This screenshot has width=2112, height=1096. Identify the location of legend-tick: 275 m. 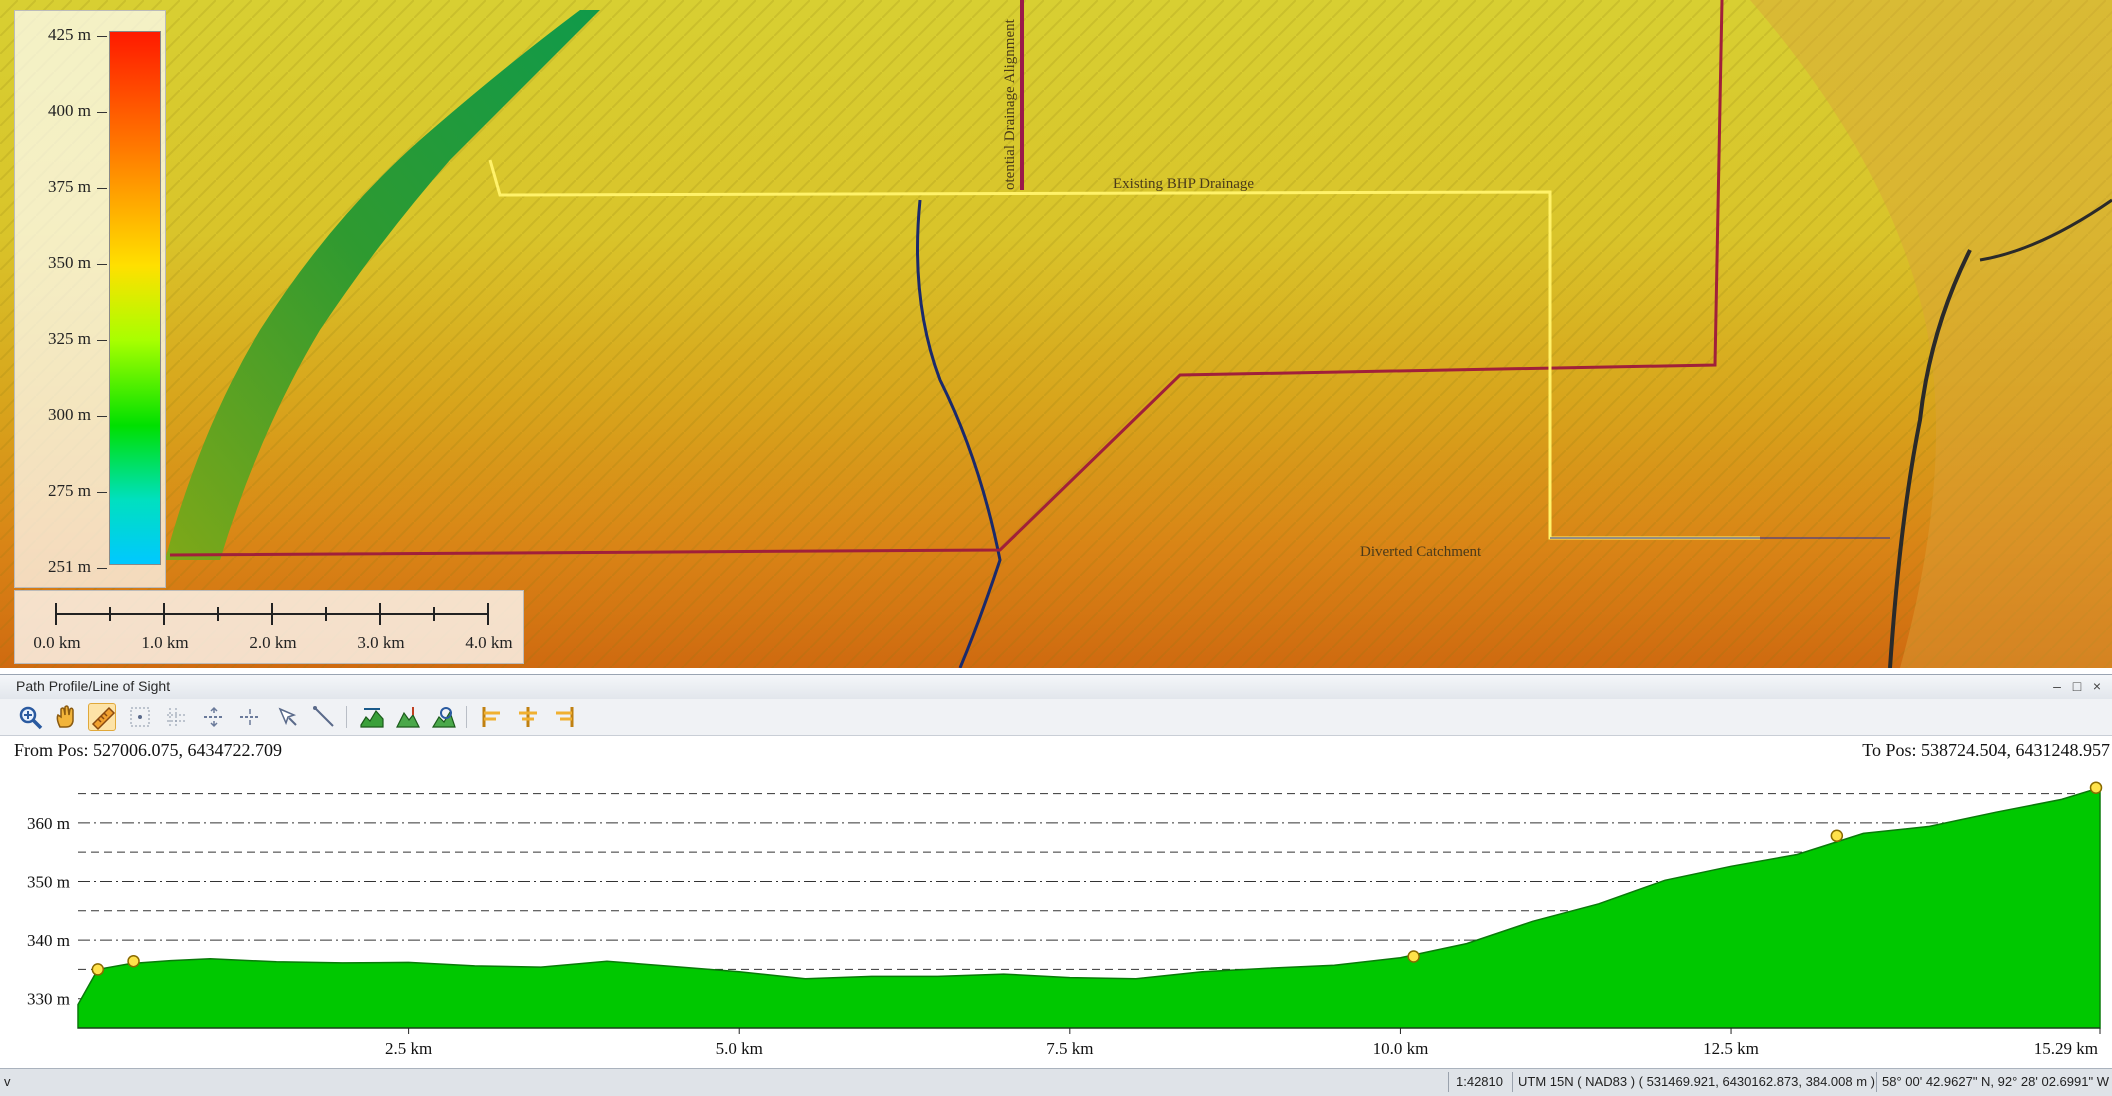
(61, 491).